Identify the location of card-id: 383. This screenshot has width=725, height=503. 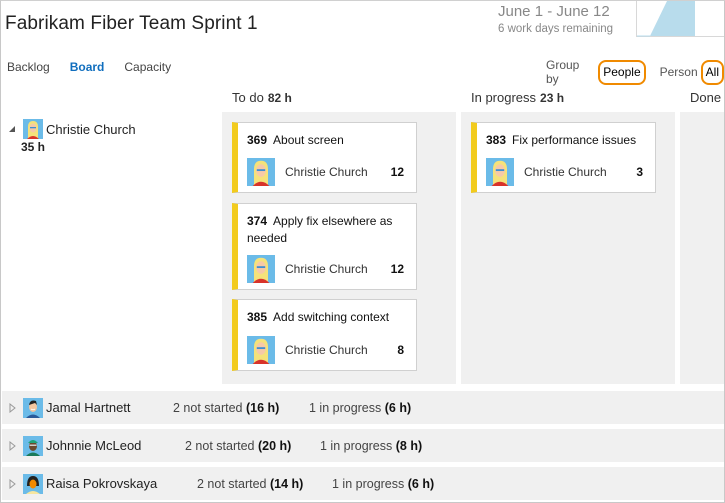
(496, 140).